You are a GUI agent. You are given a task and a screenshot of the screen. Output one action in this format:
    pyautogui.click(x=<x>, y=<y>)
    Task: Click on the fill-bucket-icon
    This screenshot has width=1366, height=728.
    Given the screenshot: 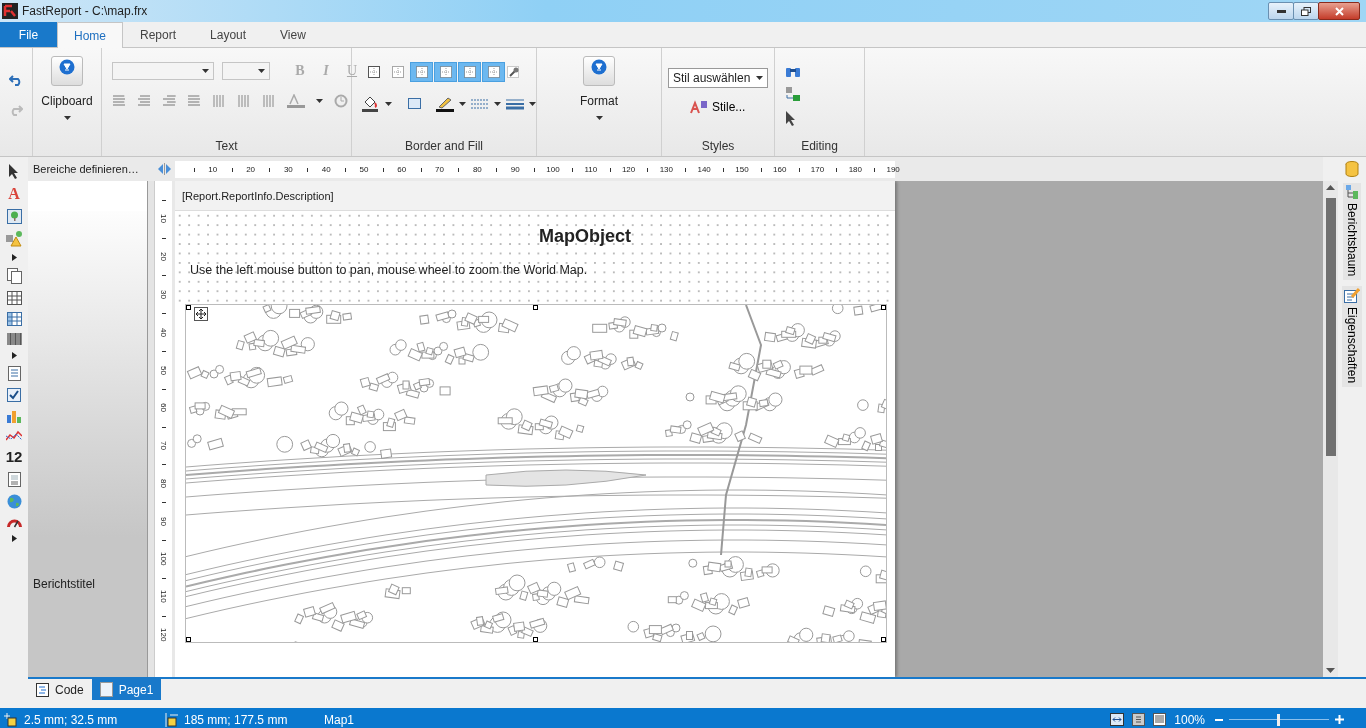 What is the action you would take?
    pyautogui.click(x=371, y=104)
    